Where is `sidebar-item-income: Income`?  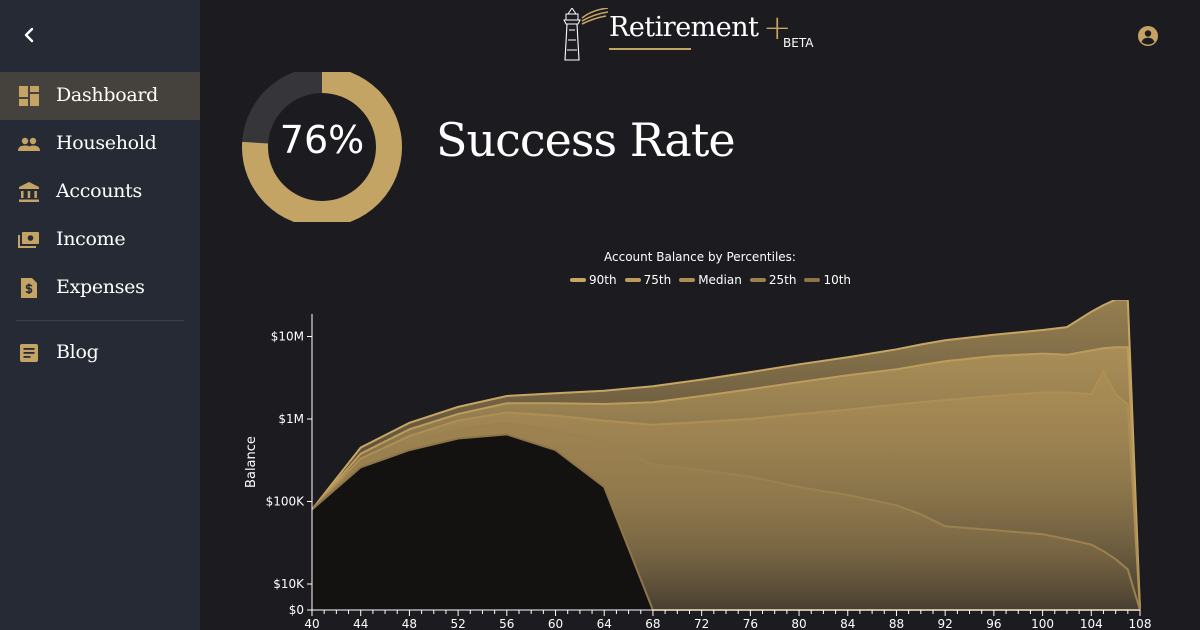 sidebar-item-income: Income is located at coordinates (100, 240).